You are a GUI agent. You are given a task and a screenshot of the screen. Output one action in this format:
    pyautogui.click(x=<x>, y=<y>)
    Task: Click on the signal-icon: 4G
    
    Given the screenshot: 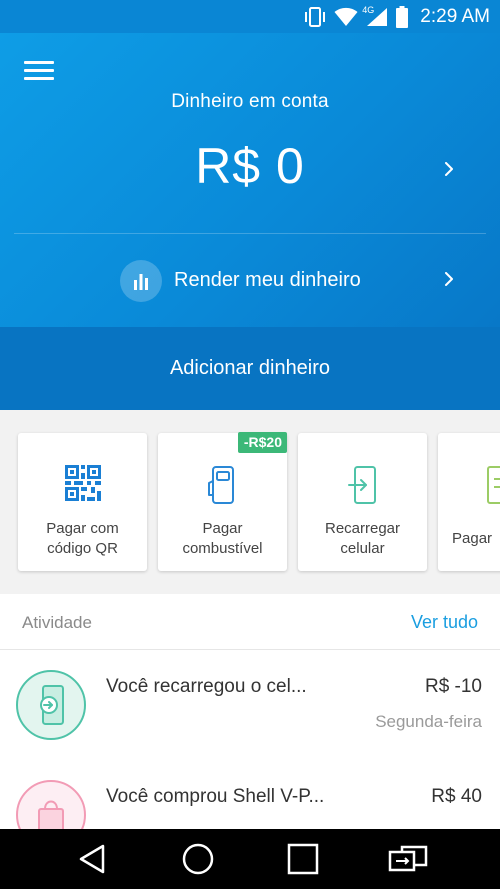 What is the action you would take?
    pyautogui.click(x=375, y=16)
    